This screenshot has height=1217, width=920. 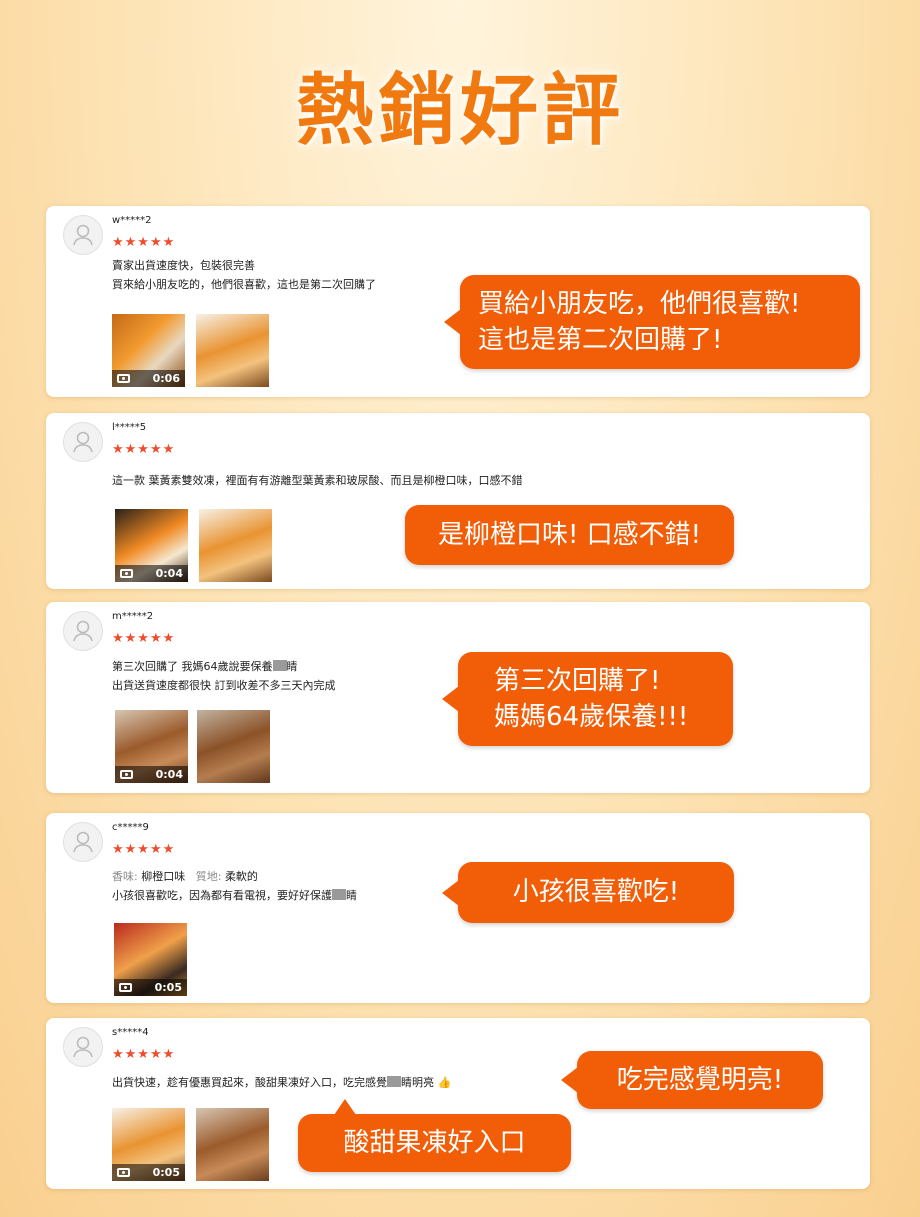 What do you see at coordinates (130, 1032) in the screenshot?
I see `reviewer-name: s*****4` at bounding box center [130, 1032].